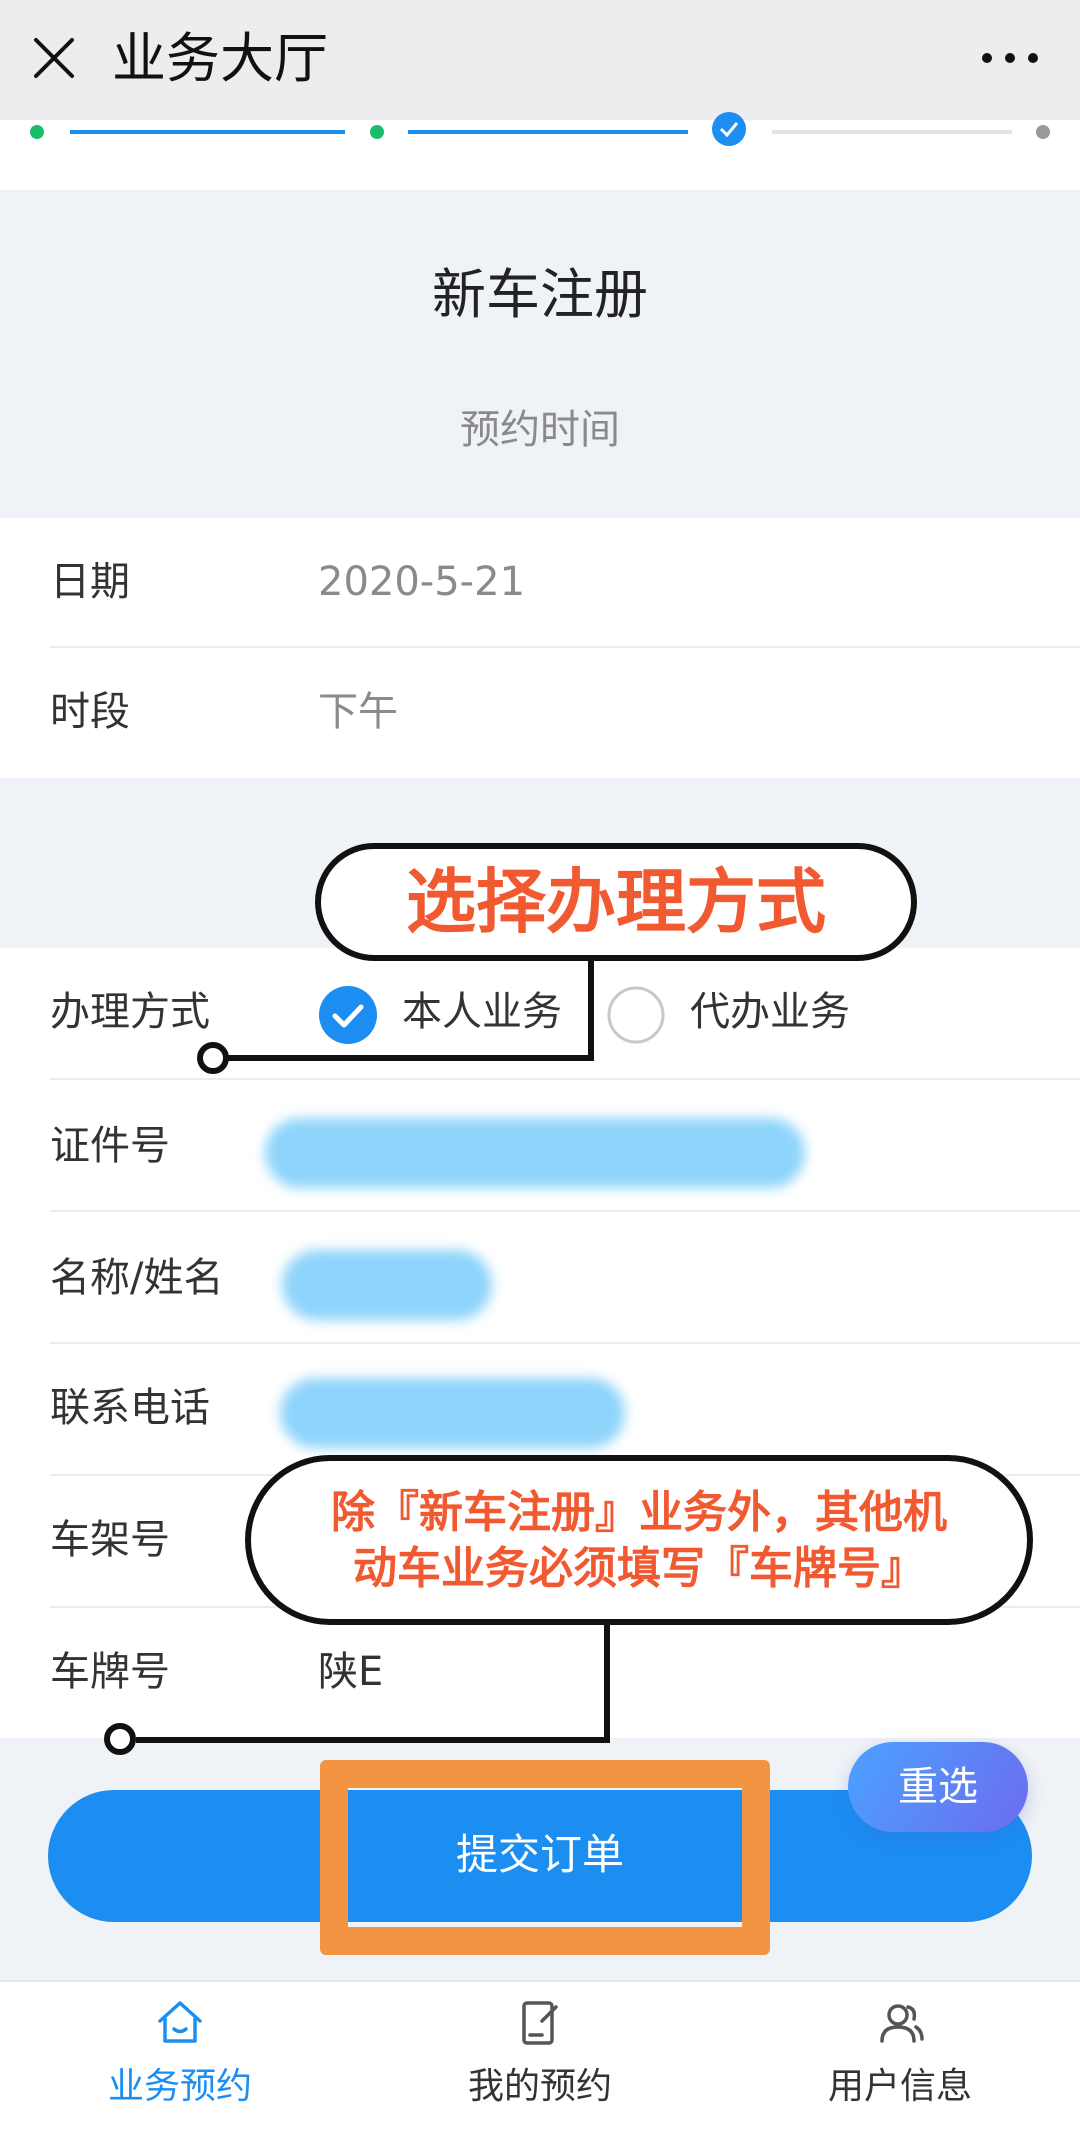 The image size is (1080, 2142). I want to click on nav-item-appointment: 业务预约, so click(180, 2060).